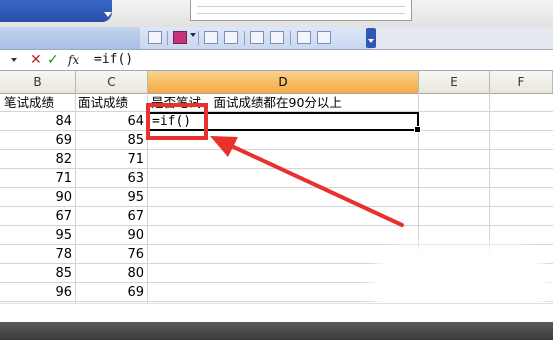 Image resolution: width=553 pixels, height=340 pixels. I want to click on cell-c: 67, so click(110, 216).